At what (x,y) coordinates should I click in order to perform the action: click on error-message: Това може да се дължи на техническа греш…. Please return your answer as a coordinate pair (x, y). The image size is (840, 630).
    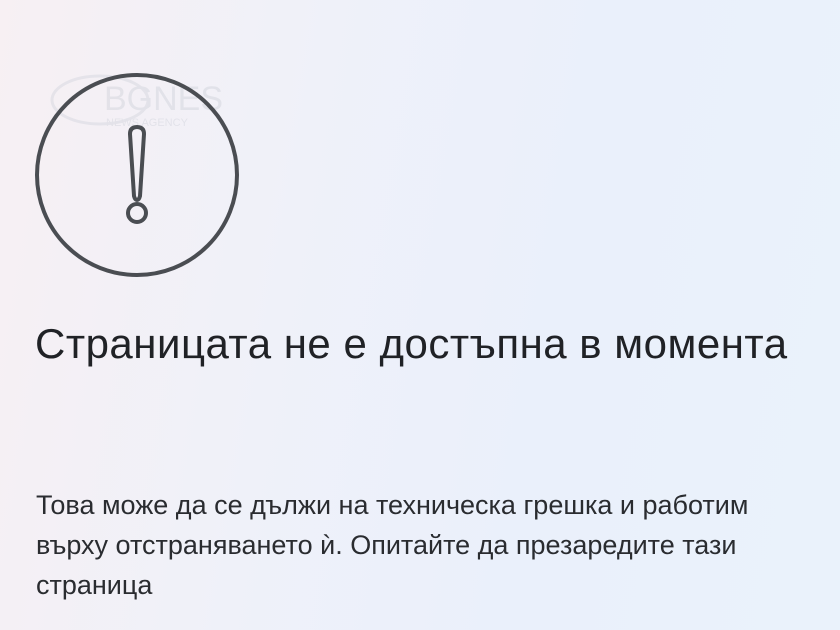
    Looking at the image, I should click on (392, 545).